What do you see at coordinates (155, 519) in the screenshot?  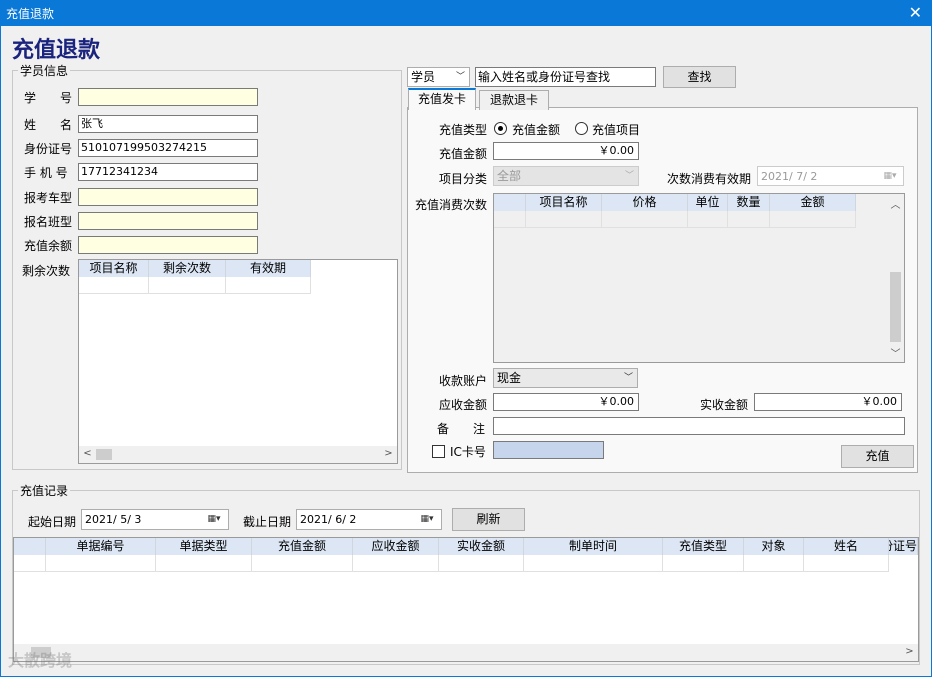 I see `start-date-picker: 2021/ 5/ 3 ▦▾` at bounding box center [155, 519].